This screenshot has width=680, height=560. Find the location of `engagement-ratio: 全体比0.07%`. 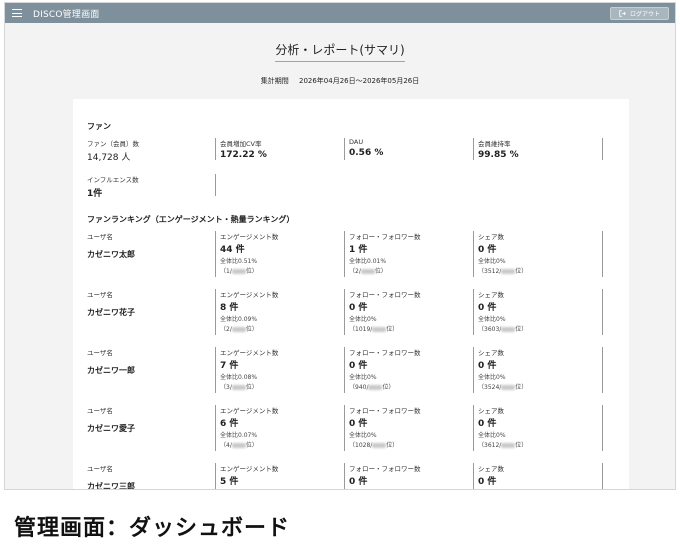

engagement-ratio: 全体比0.07% is located at coordinates (239, 435).